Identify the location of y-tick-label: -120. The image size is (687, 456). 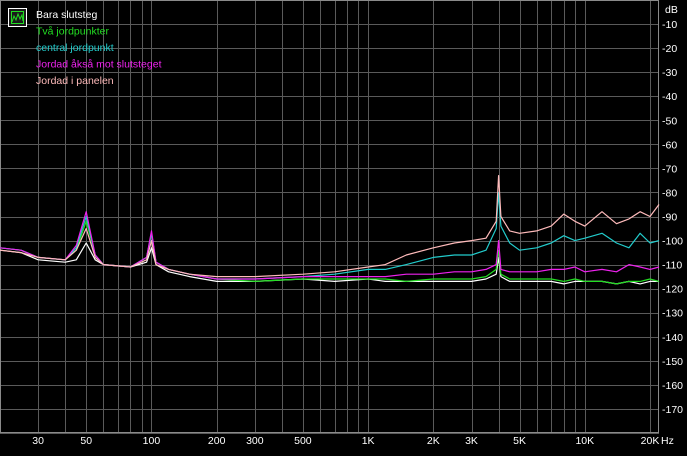
(672, 290).